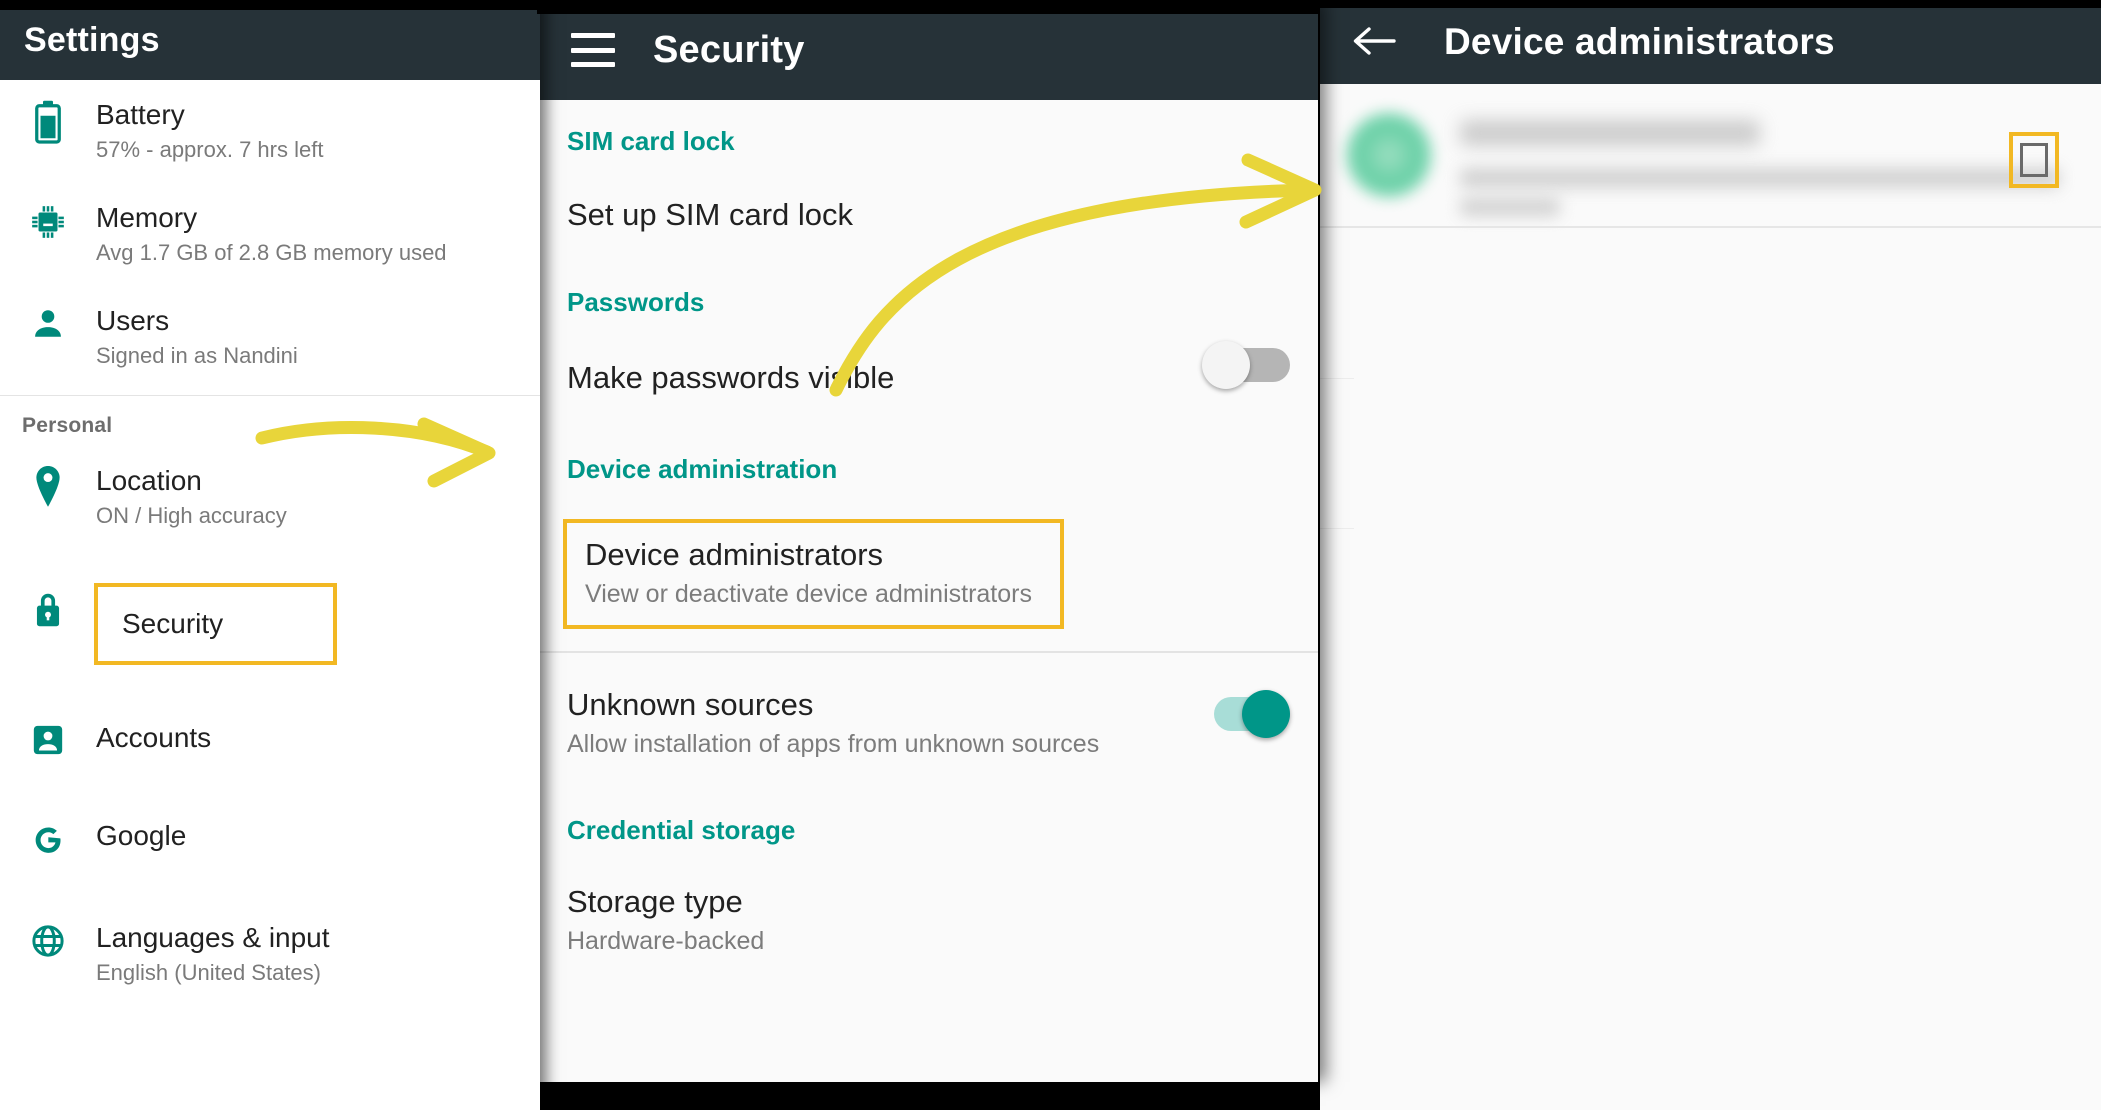 This screenshot has width=2101, height=1110. I want to click on row-make-passwords-visible: Make passwords visible, so click(927, 363).